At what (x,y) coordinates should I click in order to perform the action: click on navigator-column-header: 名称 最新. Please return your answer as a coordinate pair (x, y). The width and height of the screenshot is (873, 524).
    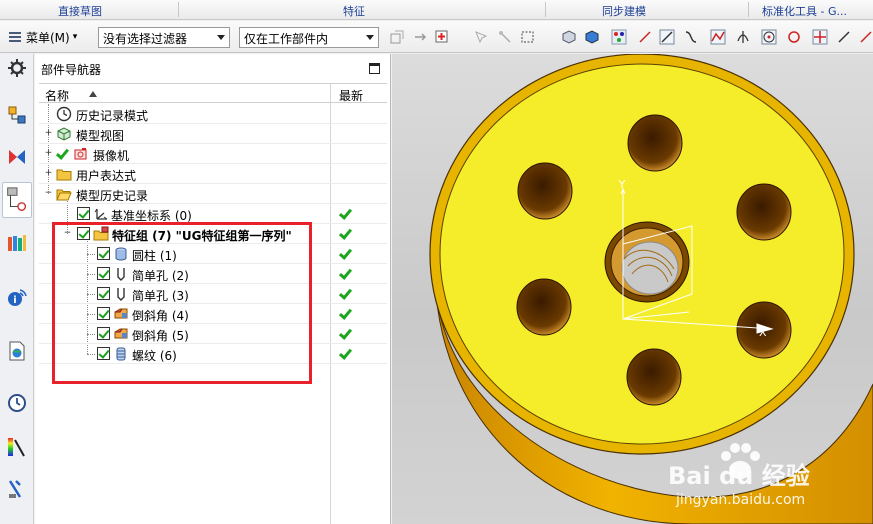
    Looking at the image, I should click on (213, 93).